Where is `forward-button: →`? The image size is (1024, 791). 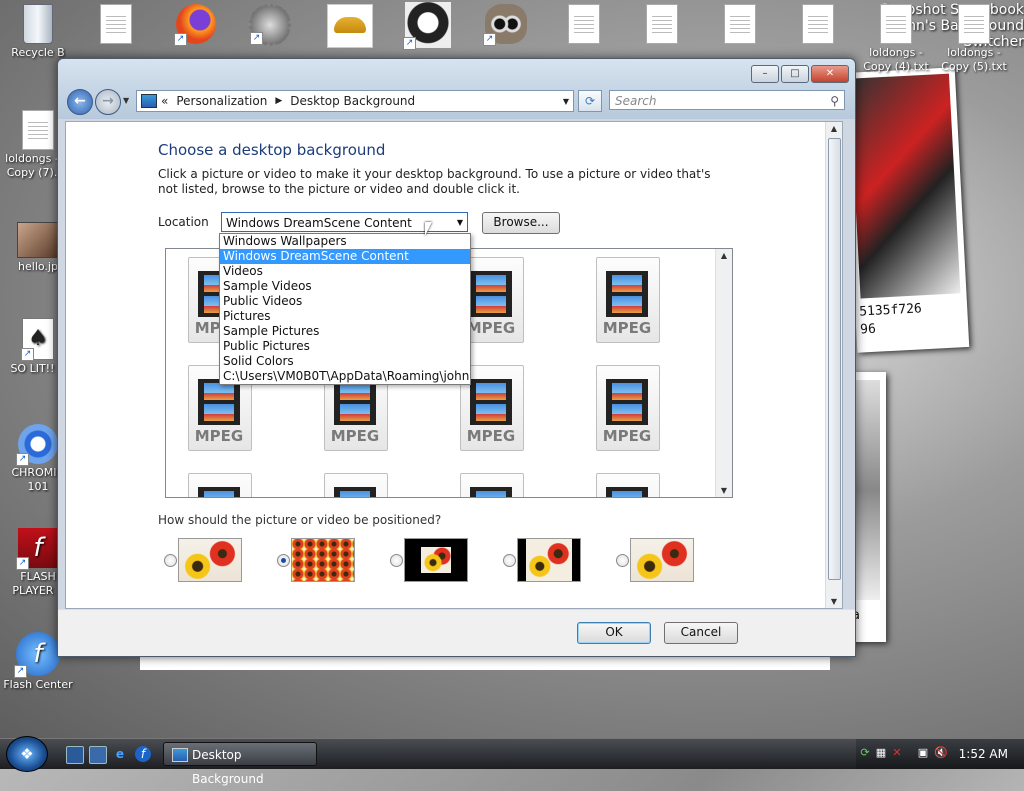 forward-button: → is located at coordinates (108, 102).